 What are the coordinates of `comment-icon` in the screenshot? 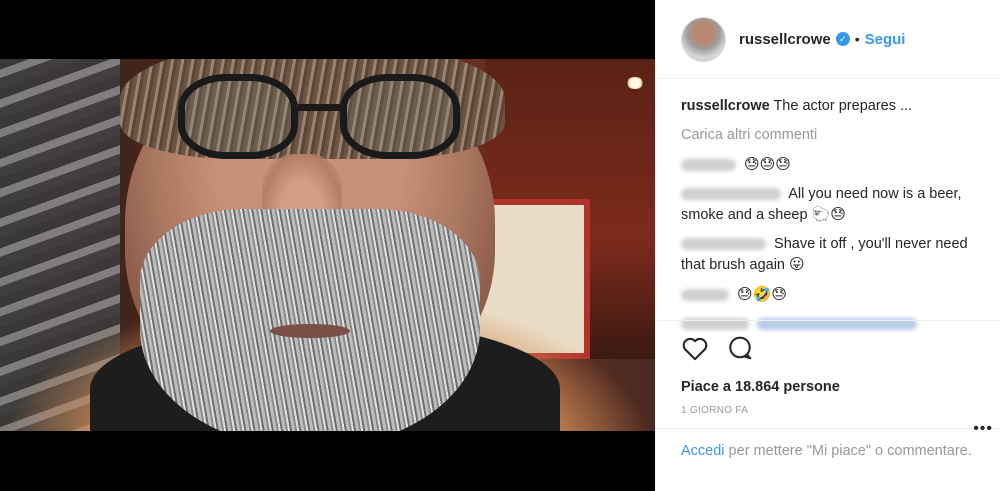 It's located at (740, 348).